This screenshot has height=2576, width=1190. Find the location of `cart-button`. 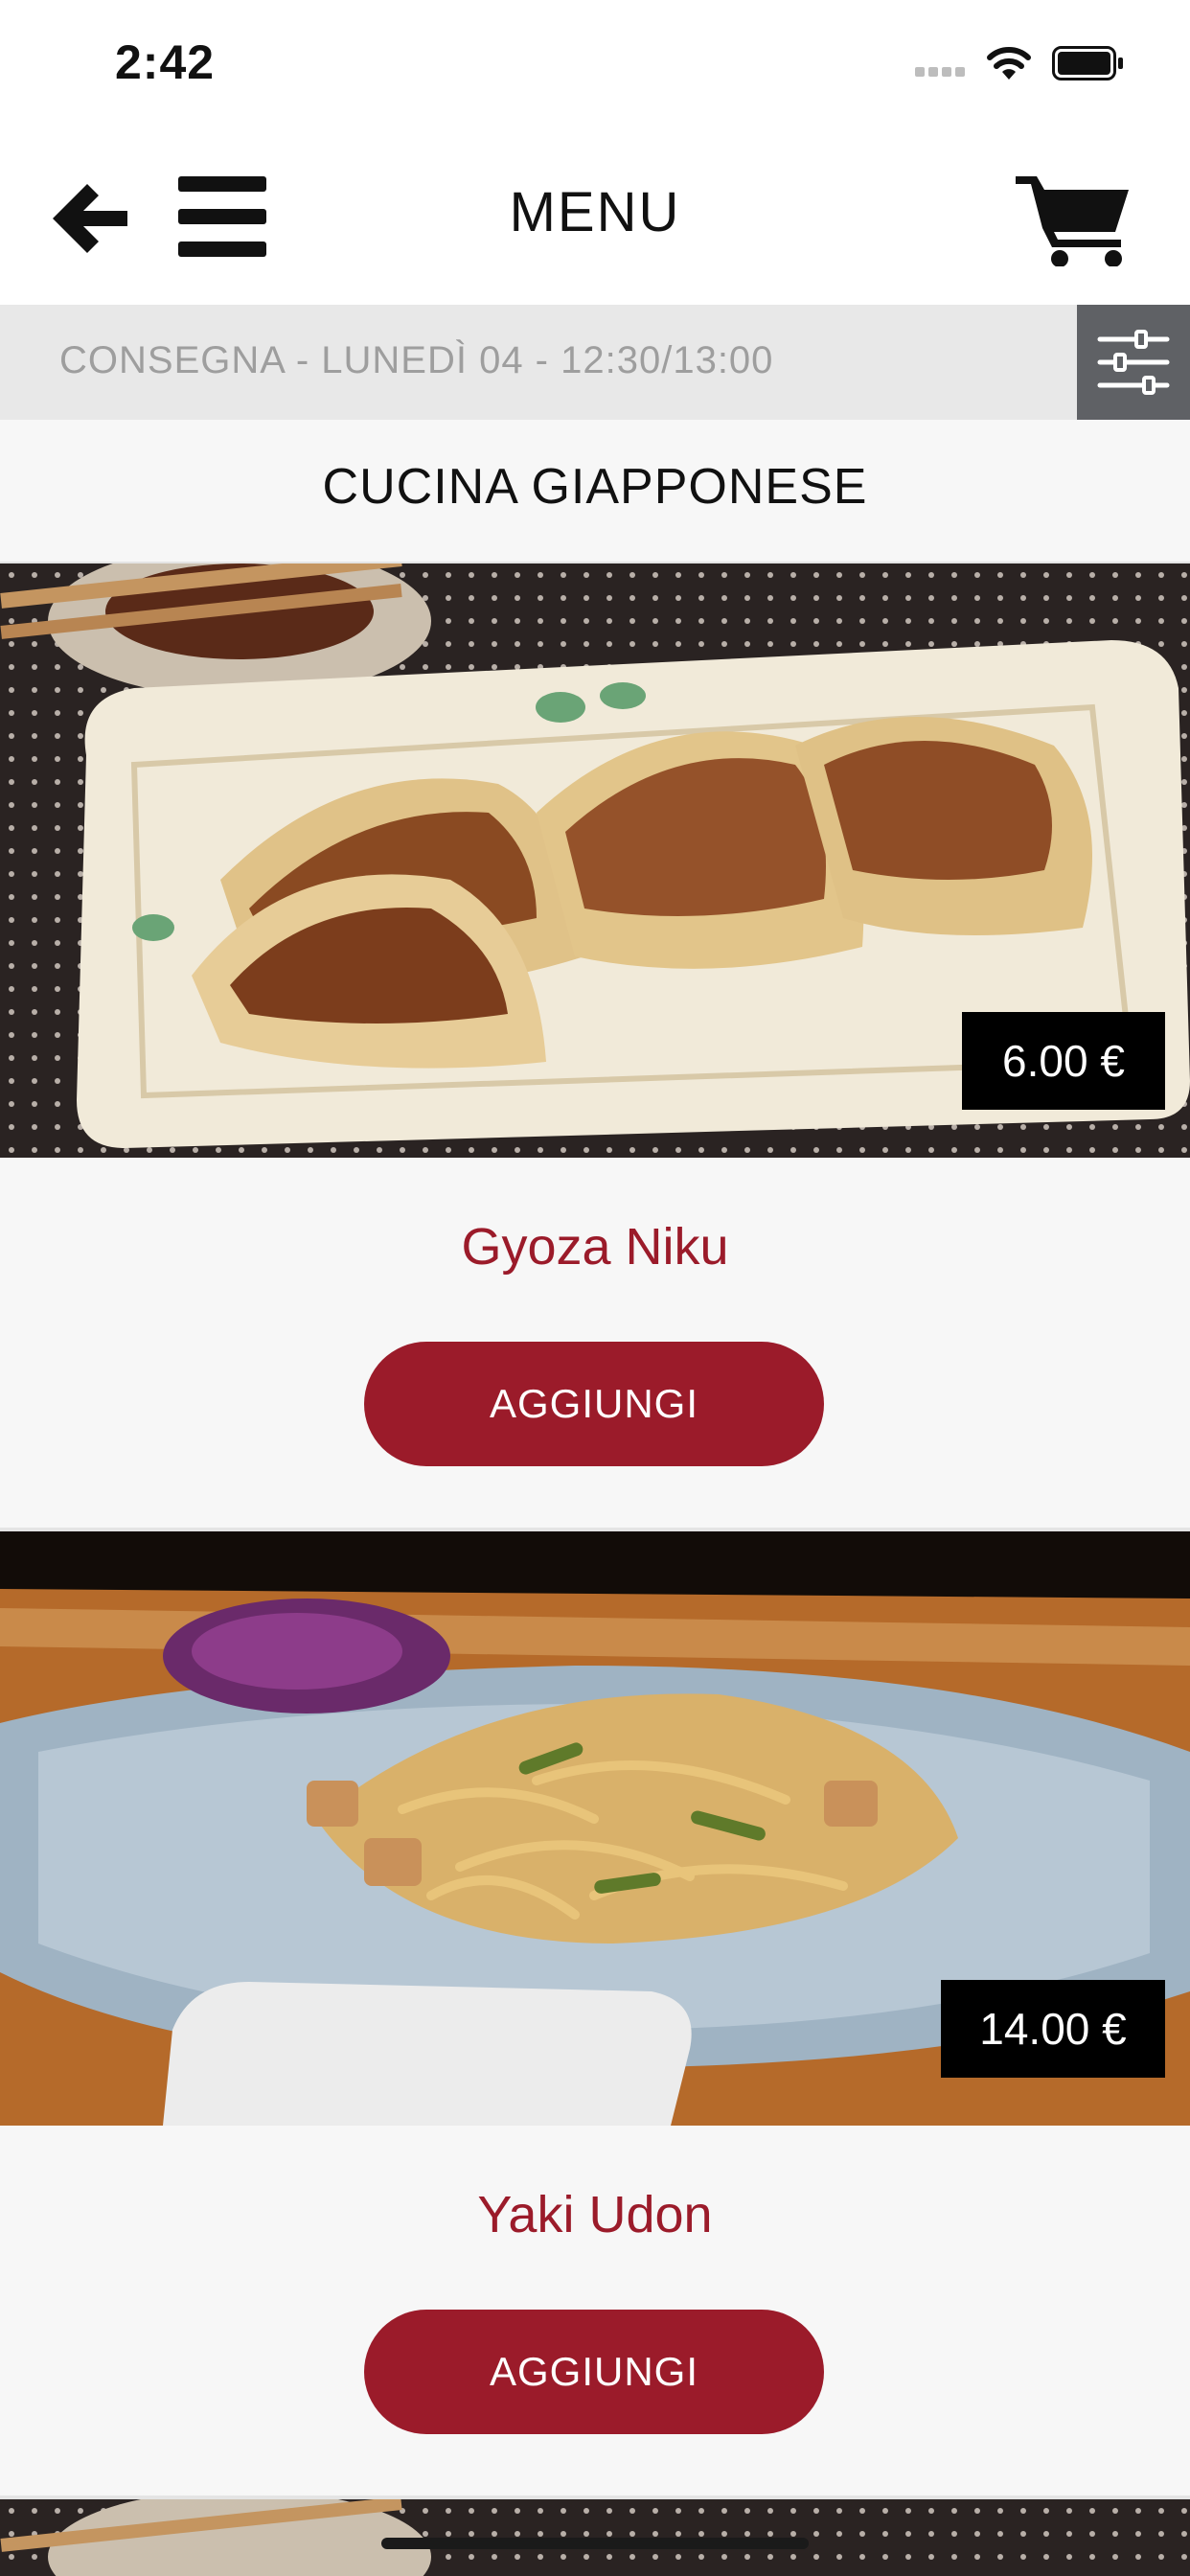

cart-button is located at coordinates (1075, 219).